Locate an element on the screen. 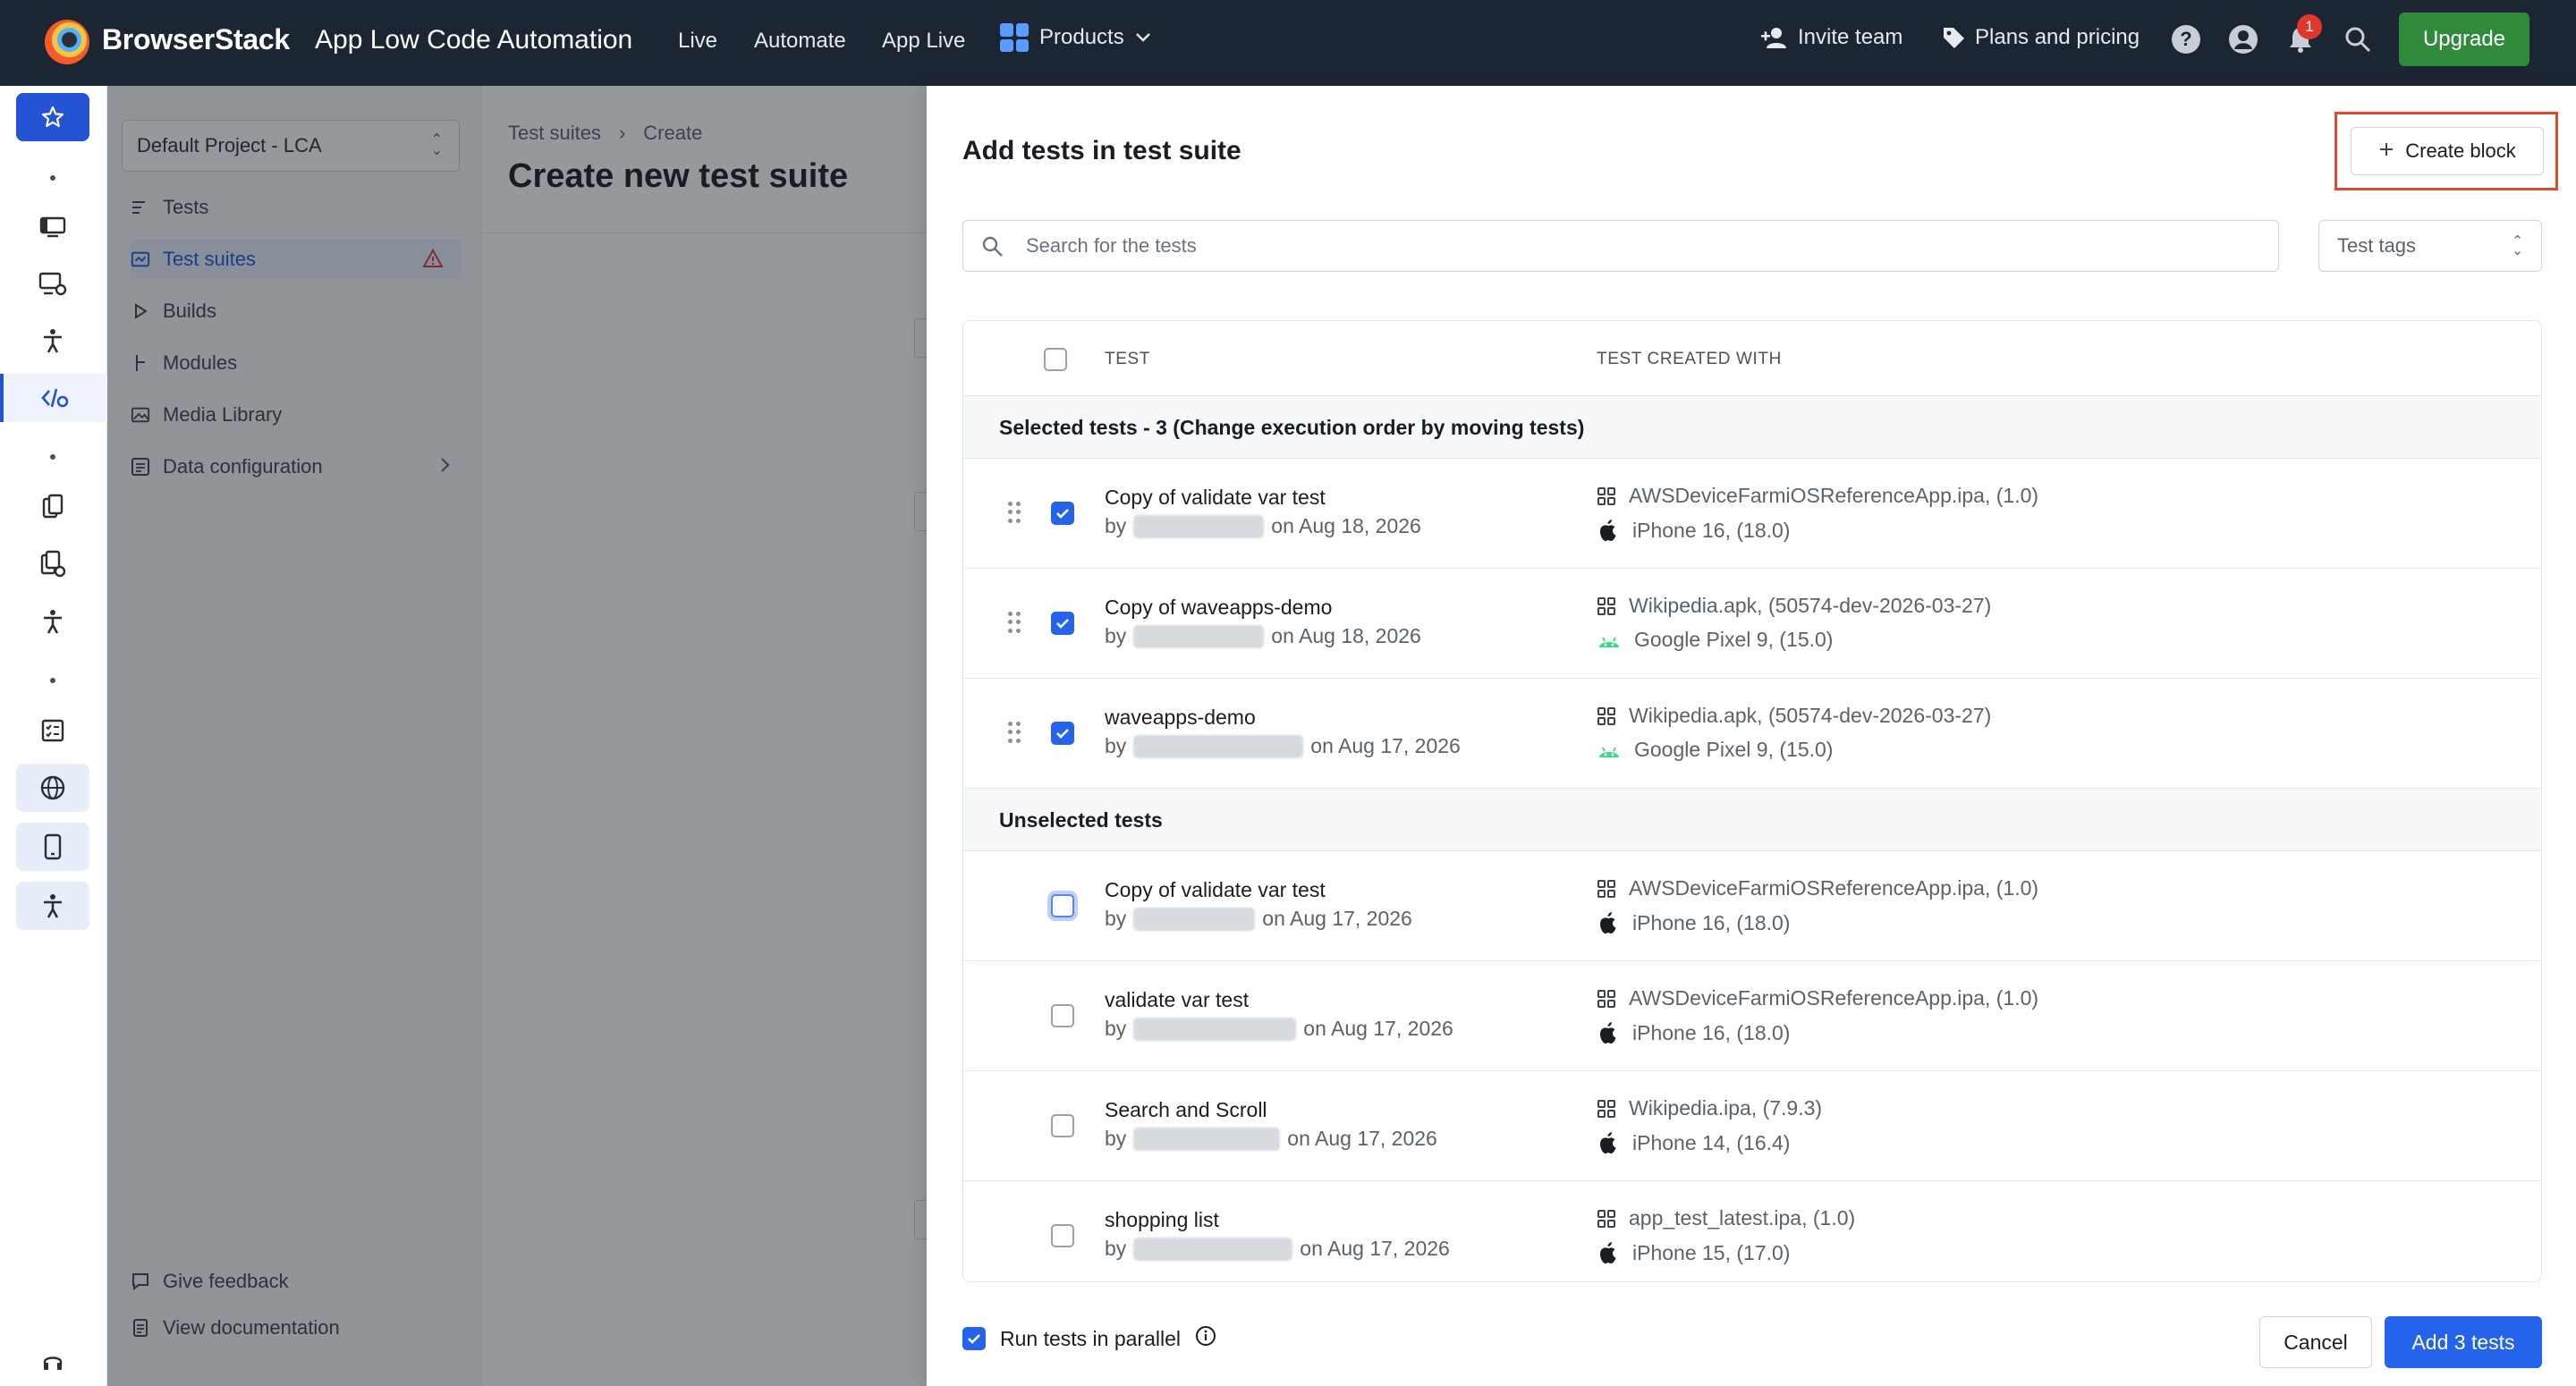 This screenshot has width=2576, height=1386. app-automate-icon is located at coordinates (52, 564).